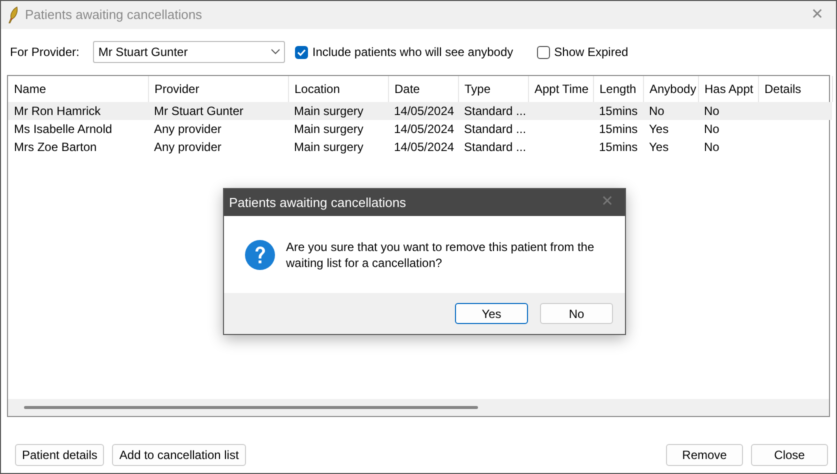 The image size is (837, 474). What do you see at coordinates (413, 52) in the screenshot?
I see `checkbox-label: Include patients who will see anybody` at bounding box center [413, 52].